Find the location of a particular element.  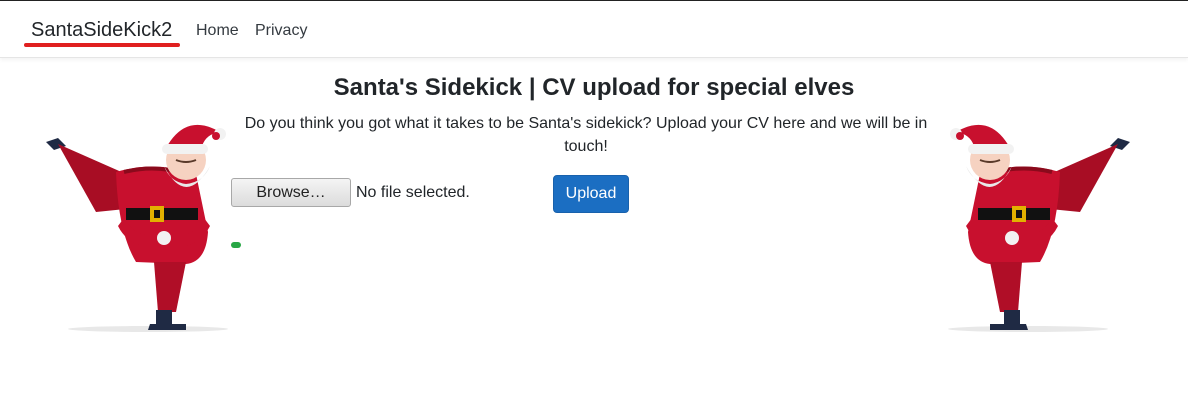

nav-home-link: Home is located at coordinates (217, 31).